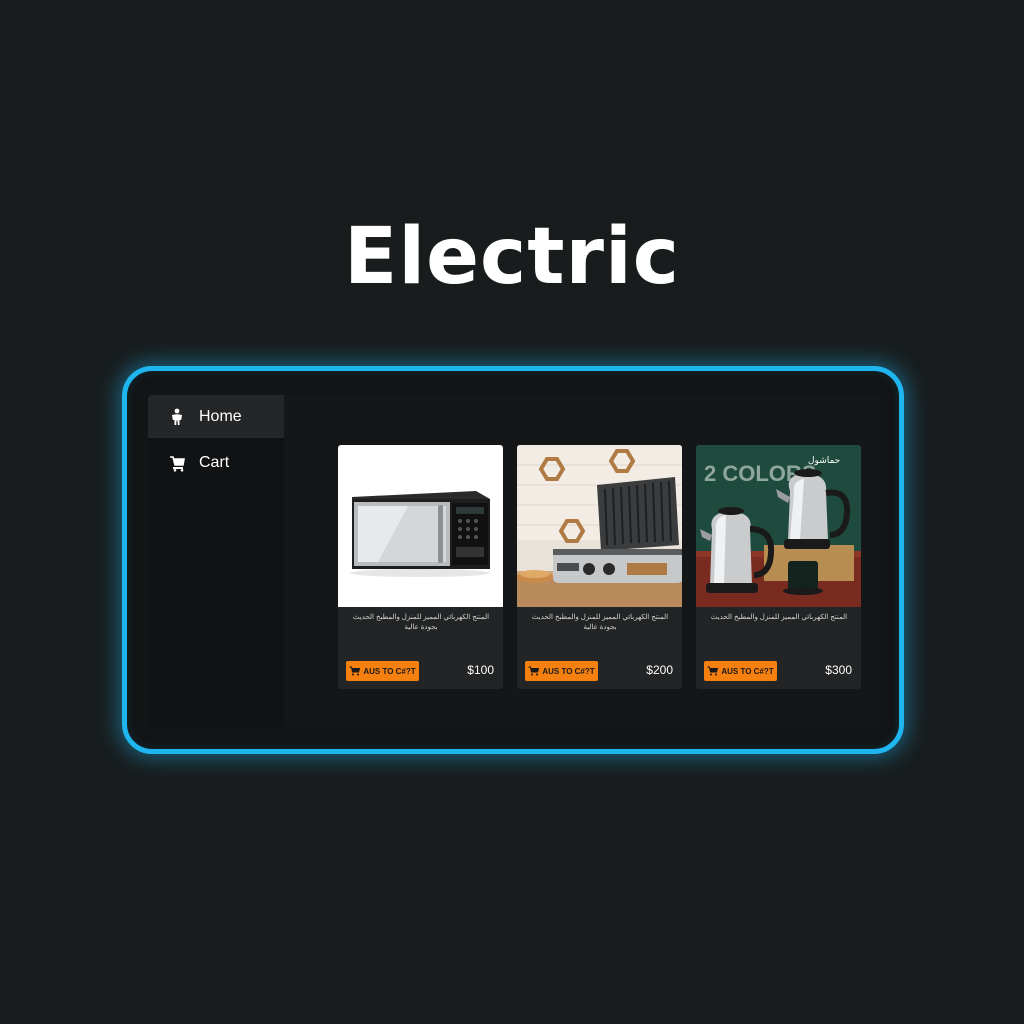  What do you see at coordinates (512, 257) in the screenshot?
I see `page-title: Electric` at bounding box center [512, 257].